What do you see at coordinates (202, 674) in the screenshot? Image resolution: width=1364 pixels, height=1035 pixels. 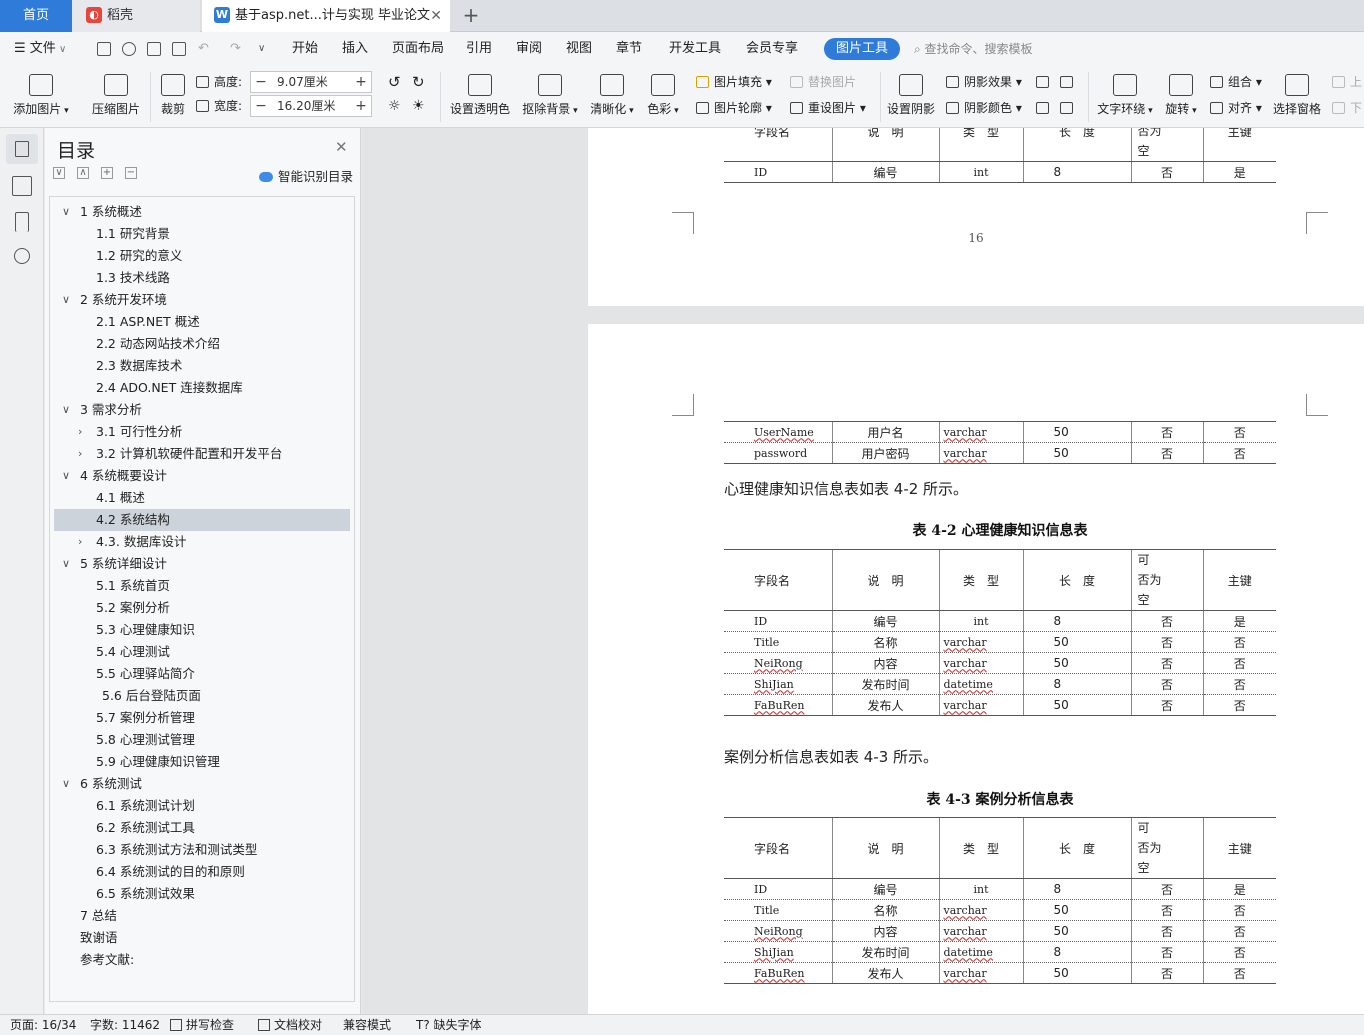 I see `toc-item: 5.5 心理驿站简介` at bounding box center [202, 674].